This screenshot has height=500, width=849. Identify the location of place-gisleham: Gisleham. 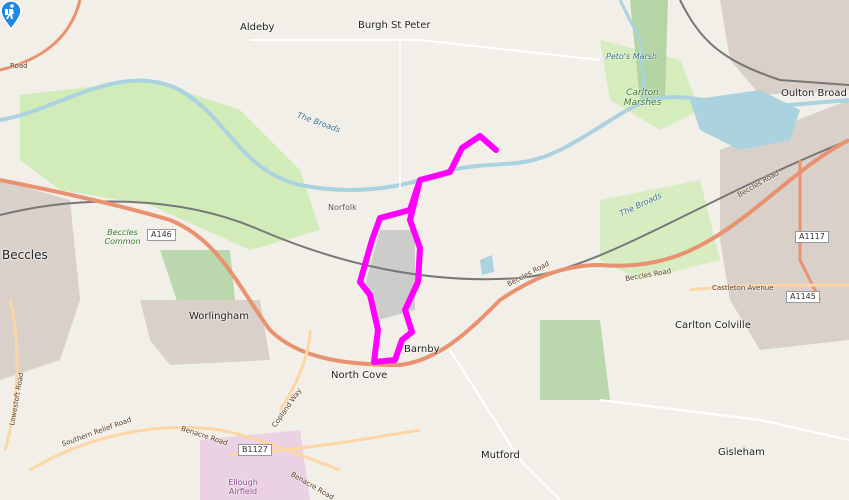
(741, 452).